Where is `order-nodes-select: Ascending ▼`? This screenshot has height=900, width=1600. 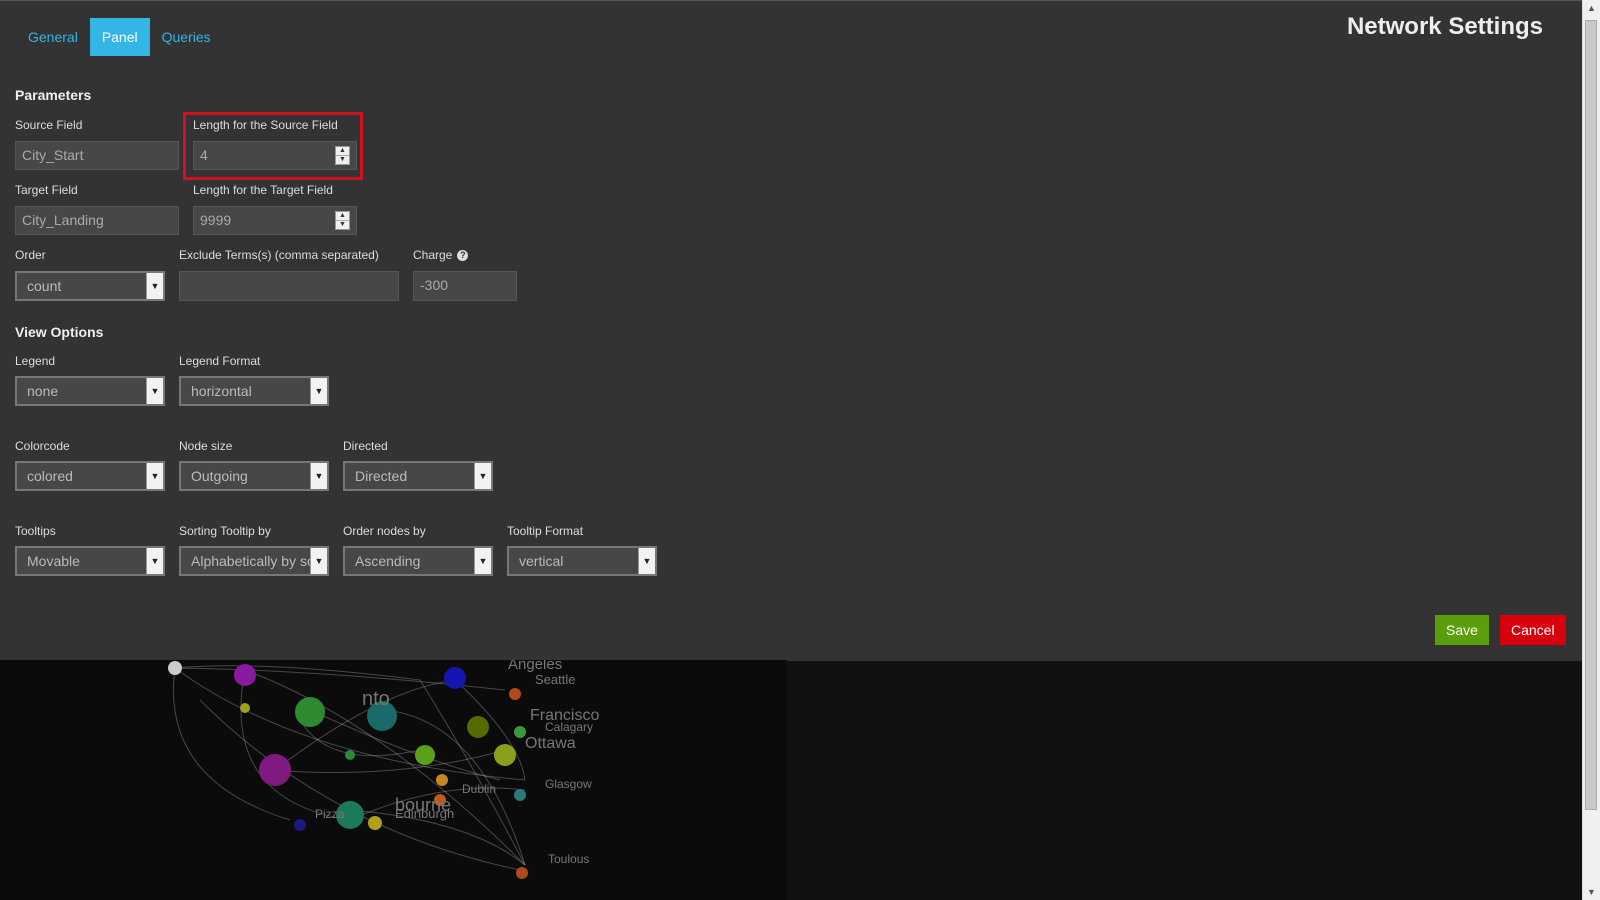
order-nodes-select: Ascending ▼ is located at coordinates (418, 561).